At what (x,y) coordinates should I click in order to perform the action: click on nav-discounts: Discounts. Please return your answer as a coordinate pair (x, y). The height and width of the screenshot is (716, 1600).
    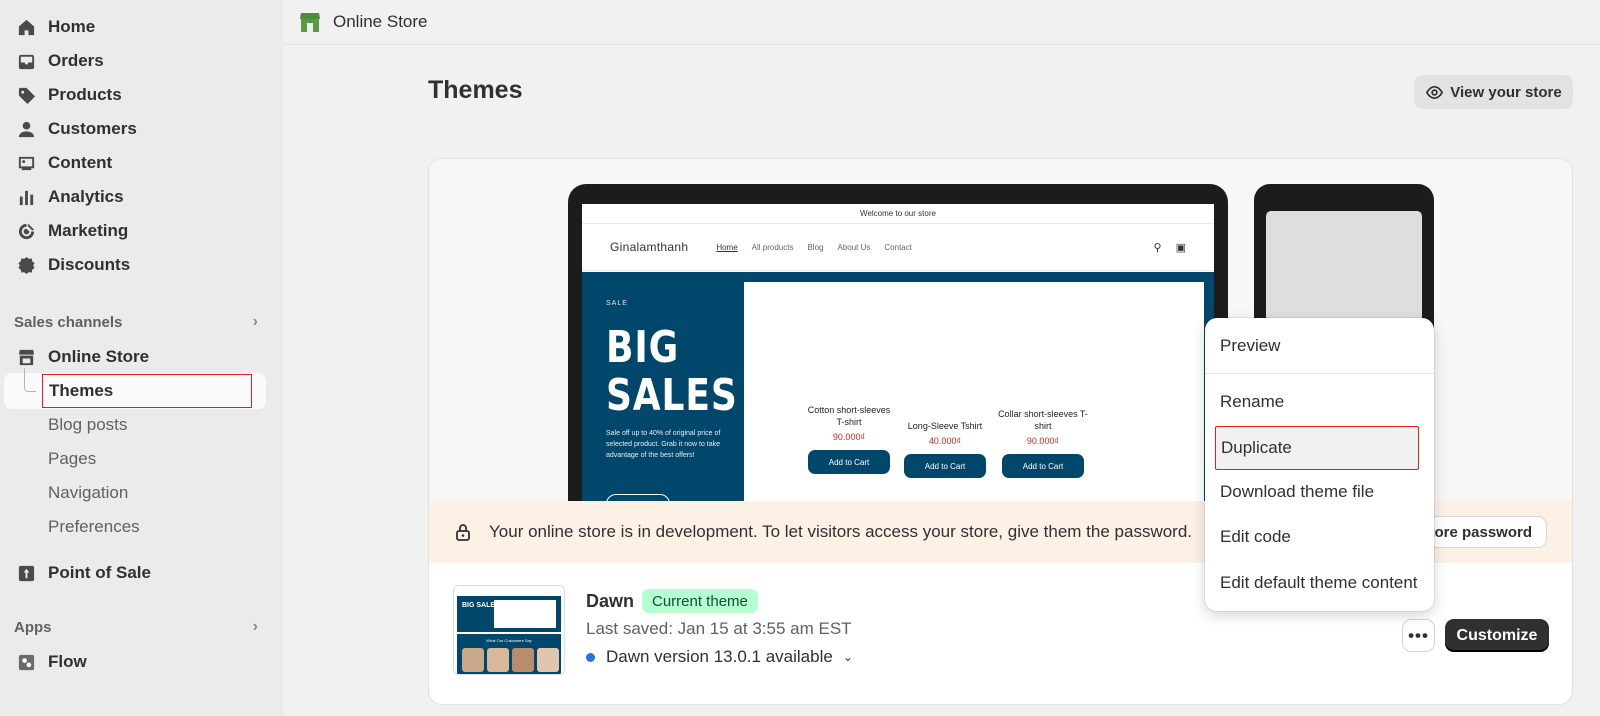
    Looking at the image, I should click on (135, 265).